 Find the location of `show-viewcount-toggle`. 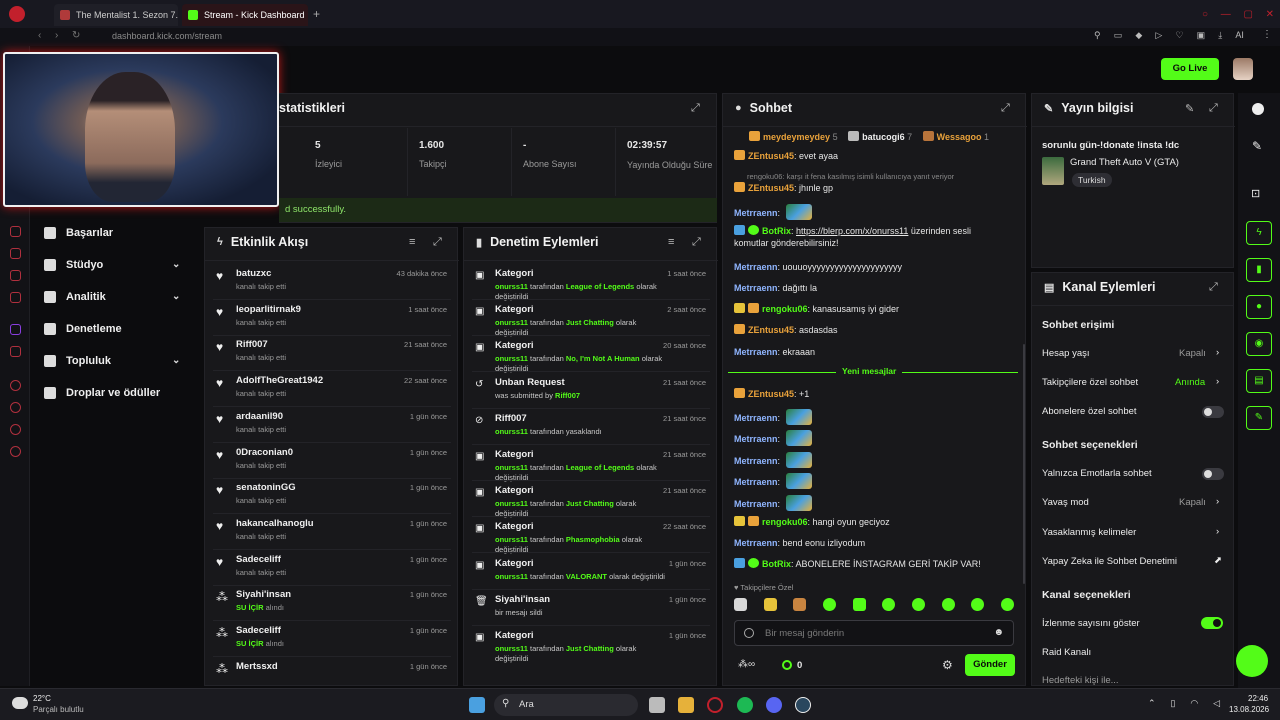

show-viewcount-toggle is located at coordinates (1212, 623).